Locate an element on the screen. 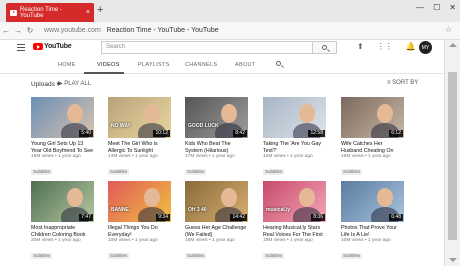 This screenshot has height=266, width=460. new-tab-button: + is located at coordinates (100, 10).